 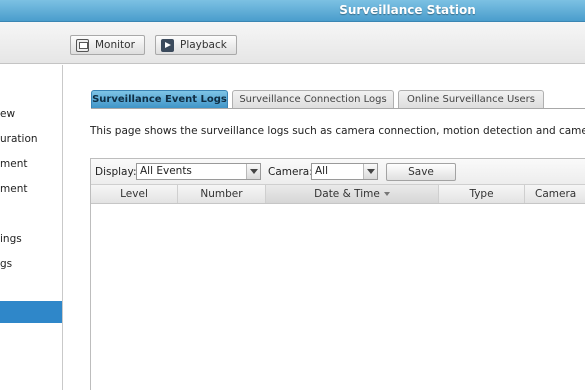 I want to click on filter-bar: Display: All Events Camera: All Save, so click(x=338, y=172).